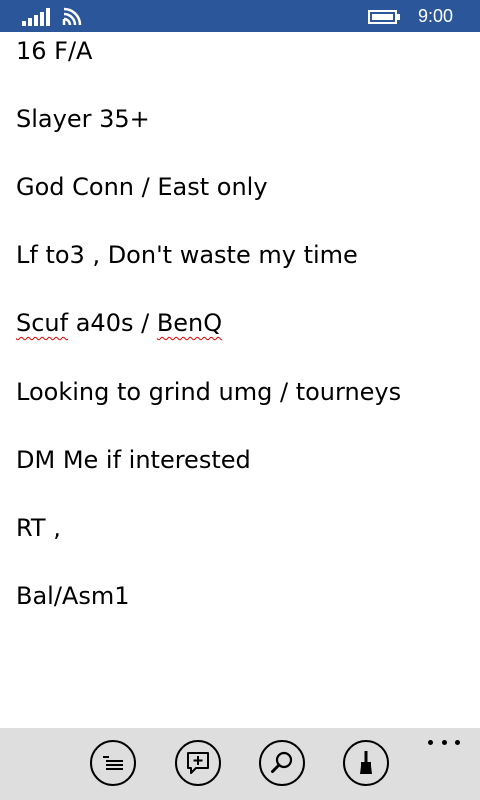 Image resolution: width=480 pixels, height=800 pixels. I want to click on add-comment-button, so click(198, 763).